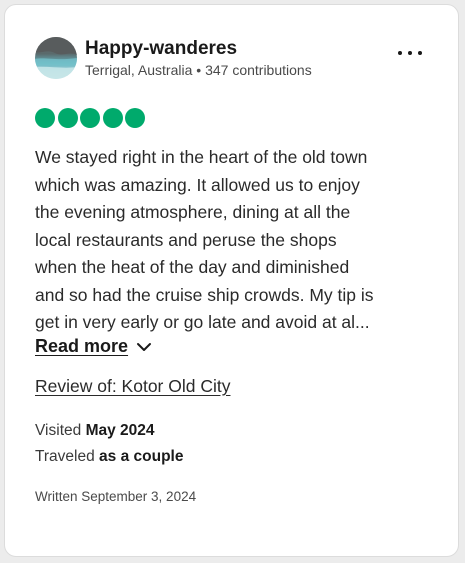 This screenshot has height=563, width=465. I want to click on review-of-link: Review of: Kotor Old City, so click(132, 386).